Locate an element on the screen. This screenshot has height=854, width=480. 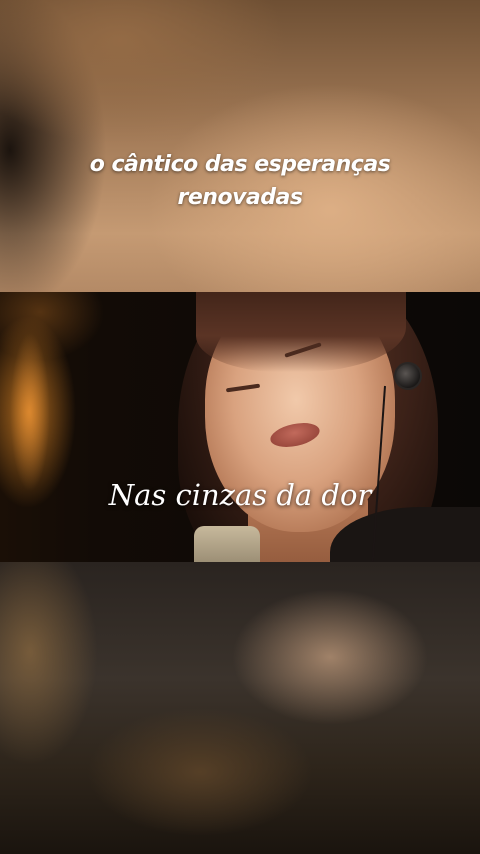
title-line-2: renovadas is located at coordinates (240, 197).